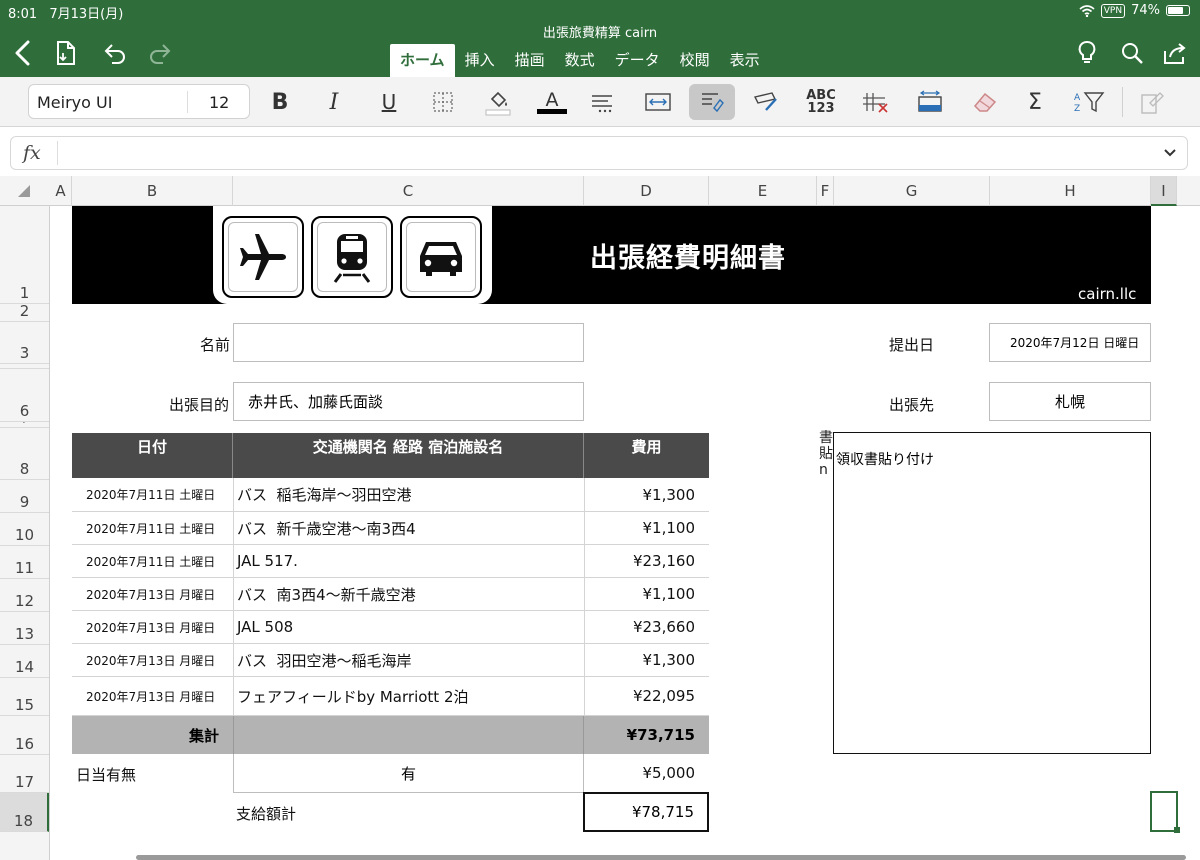 The image size is (1200, 860). I want to click on ideas-button, so click(1087, 53).